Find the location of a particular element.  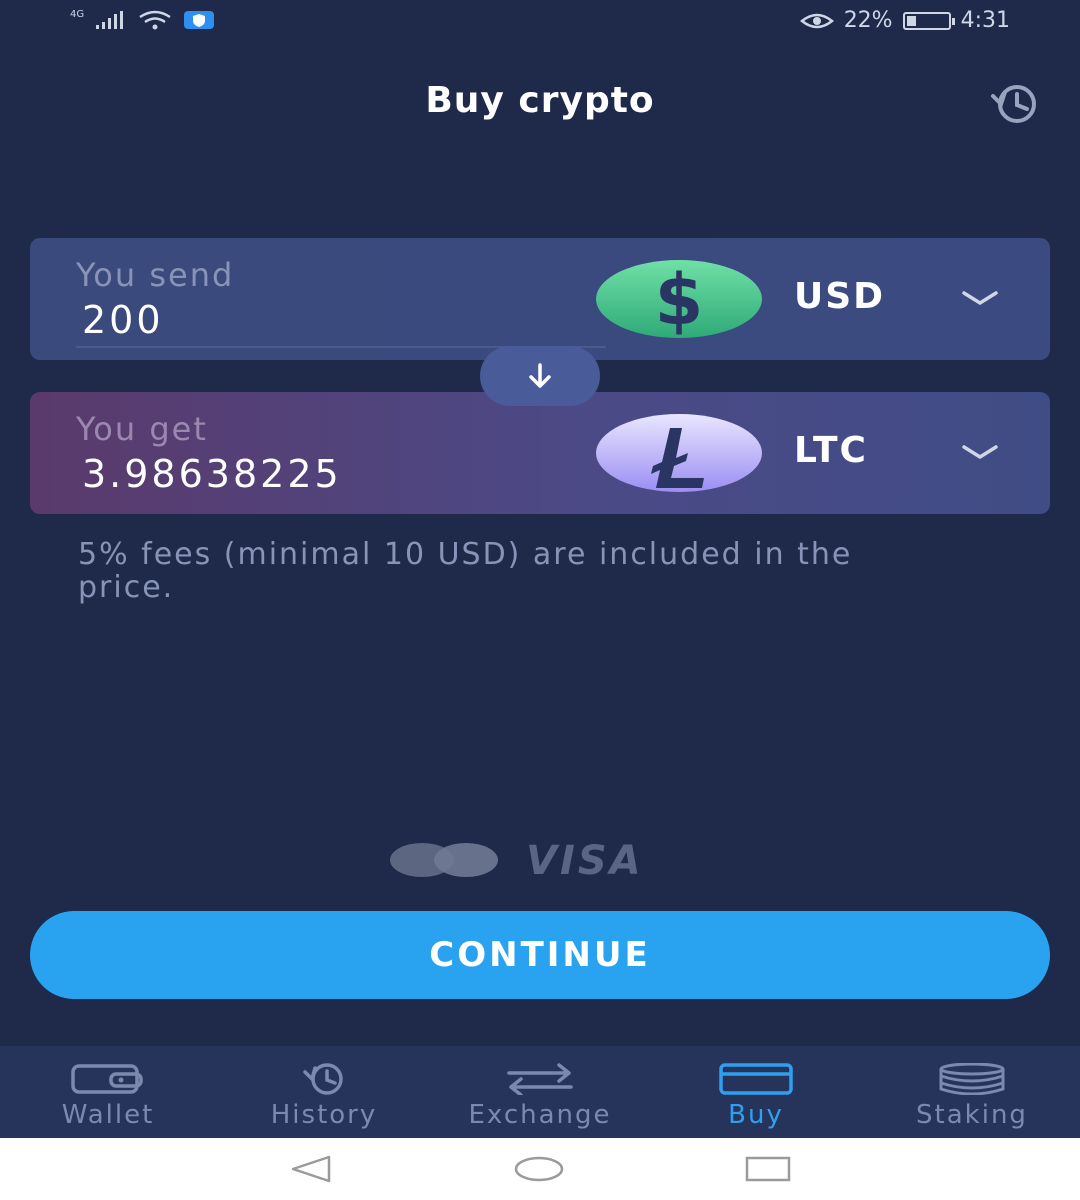

arrow-down-icon is located at coordinates (540, 375).